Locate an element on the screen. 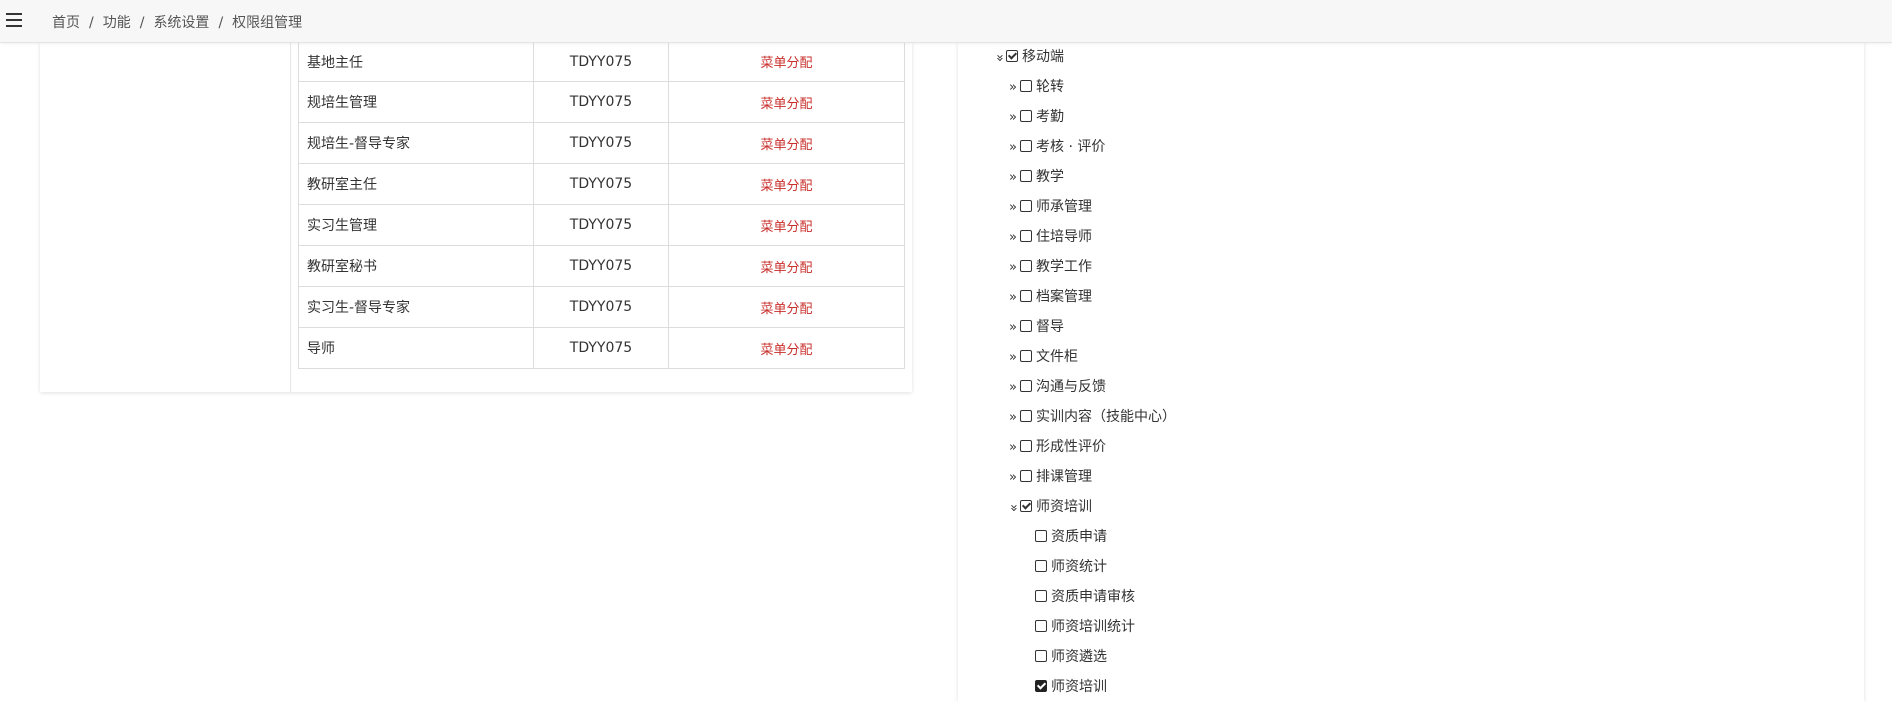  tree-node: » 形成性评价 is located at coordinates (1056, 447).